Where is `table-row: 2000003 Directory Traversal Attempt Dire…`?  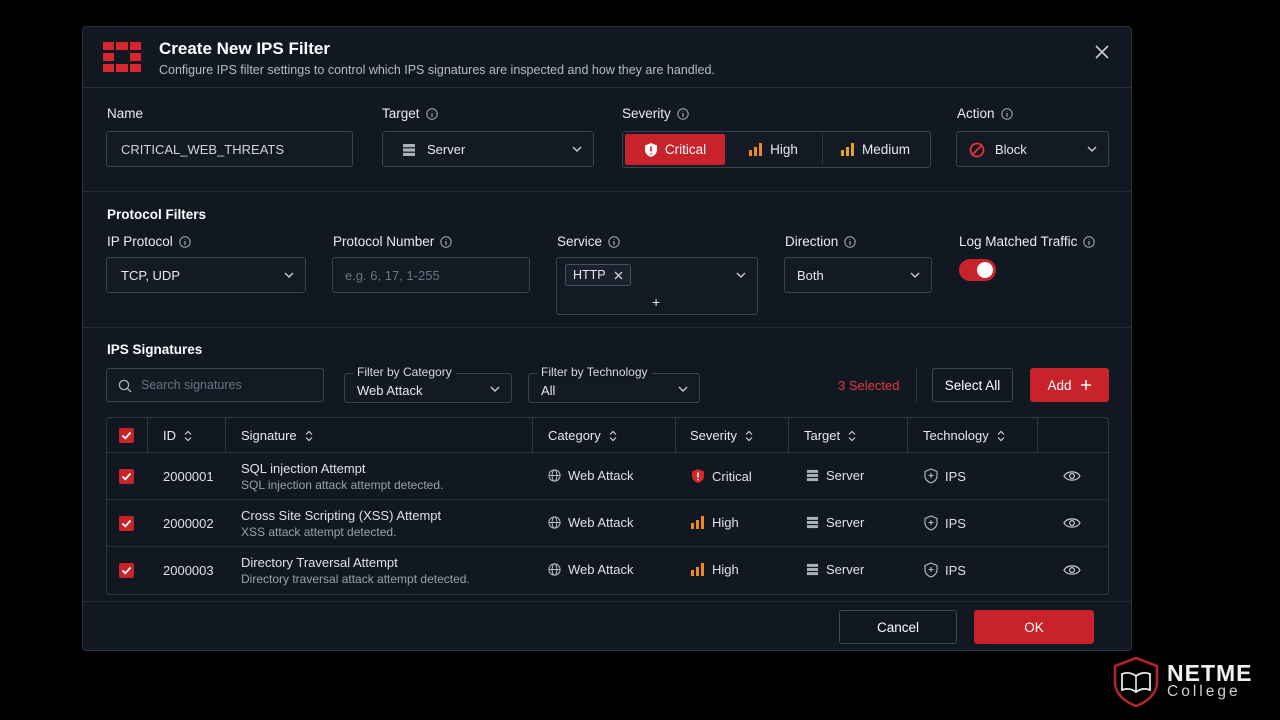
table-row: 2000003 Directory Traversal Attempt Dire… is located at coordinates (607, 570).